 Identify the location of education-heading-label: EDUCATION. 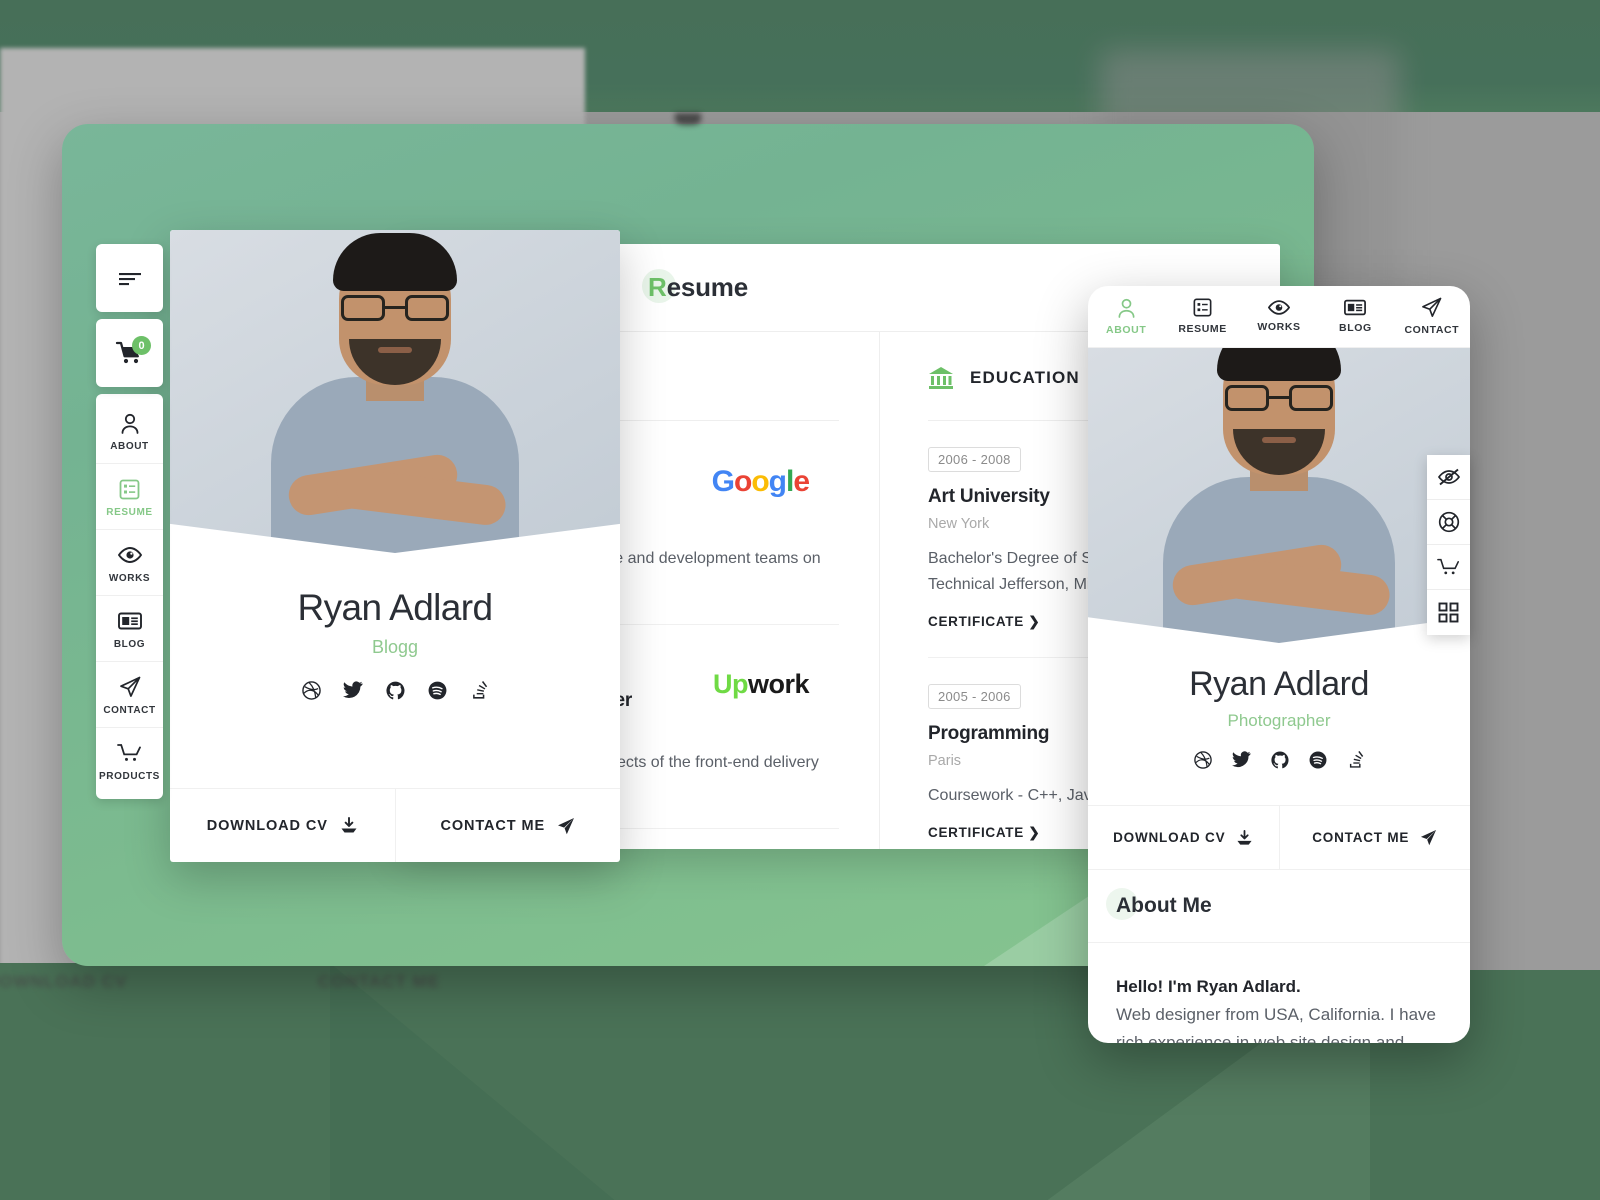
(1025, 377).